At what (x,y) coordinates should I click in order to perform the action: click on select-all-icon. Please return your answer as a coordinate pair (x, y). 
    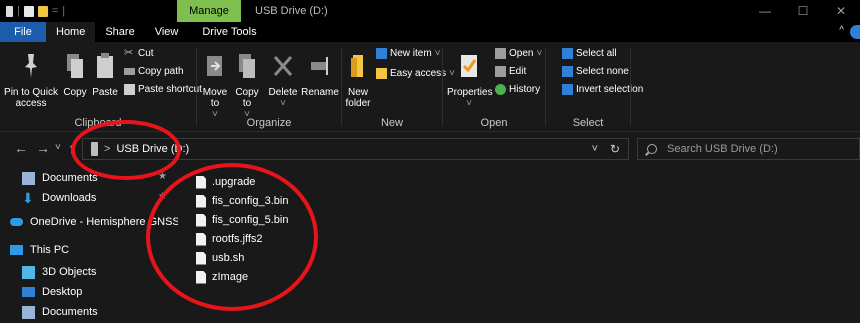
    Looking at the image, I should click on (567, 53).